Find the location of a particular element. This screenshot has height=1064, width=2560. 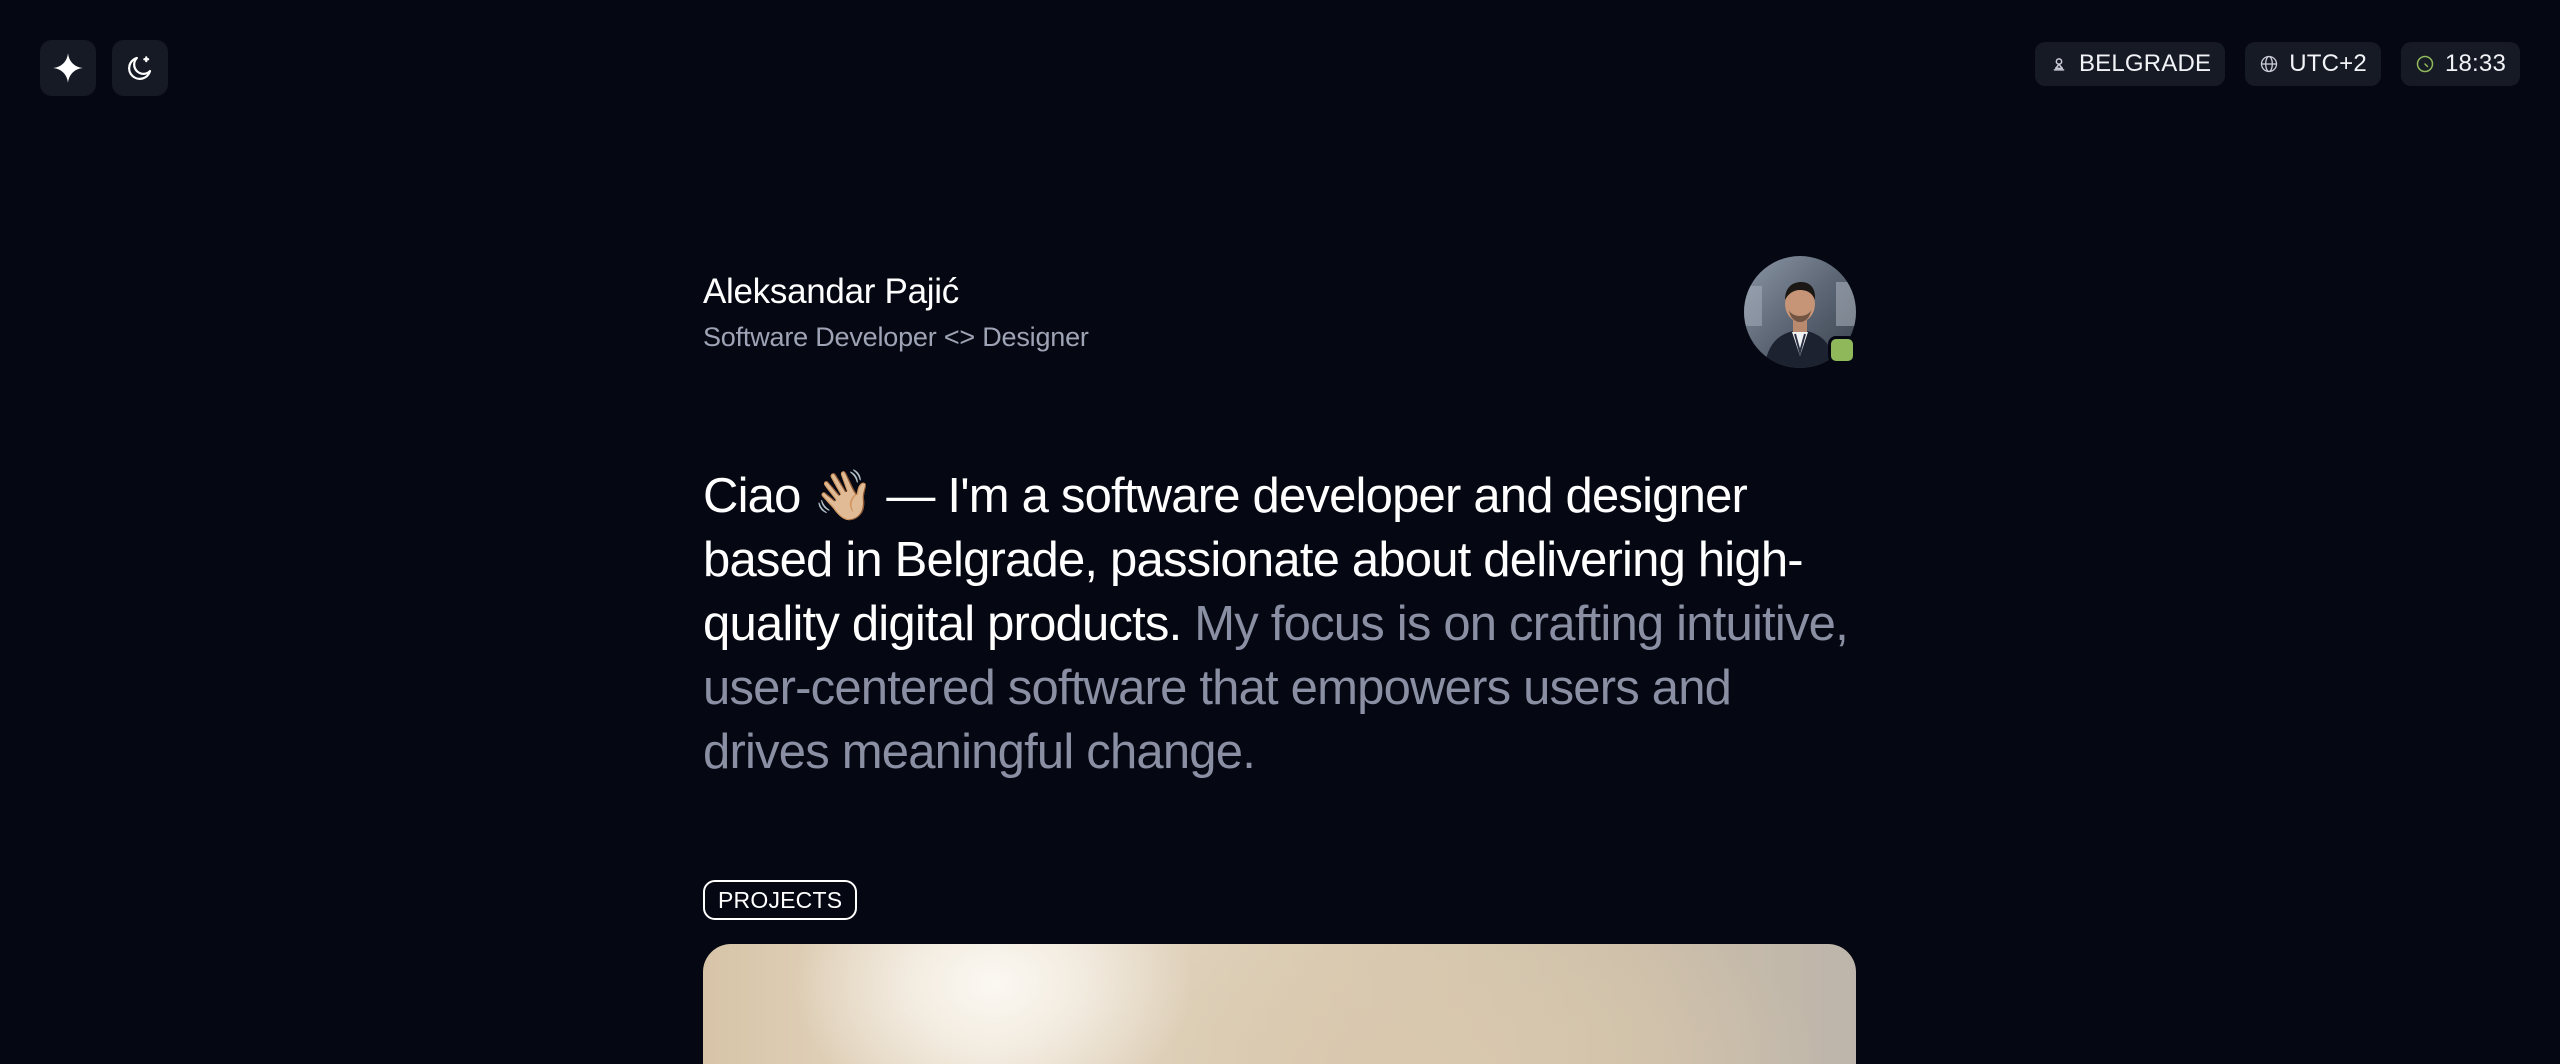

clock-label: 18:33 is located at coordinates (2475, 63).